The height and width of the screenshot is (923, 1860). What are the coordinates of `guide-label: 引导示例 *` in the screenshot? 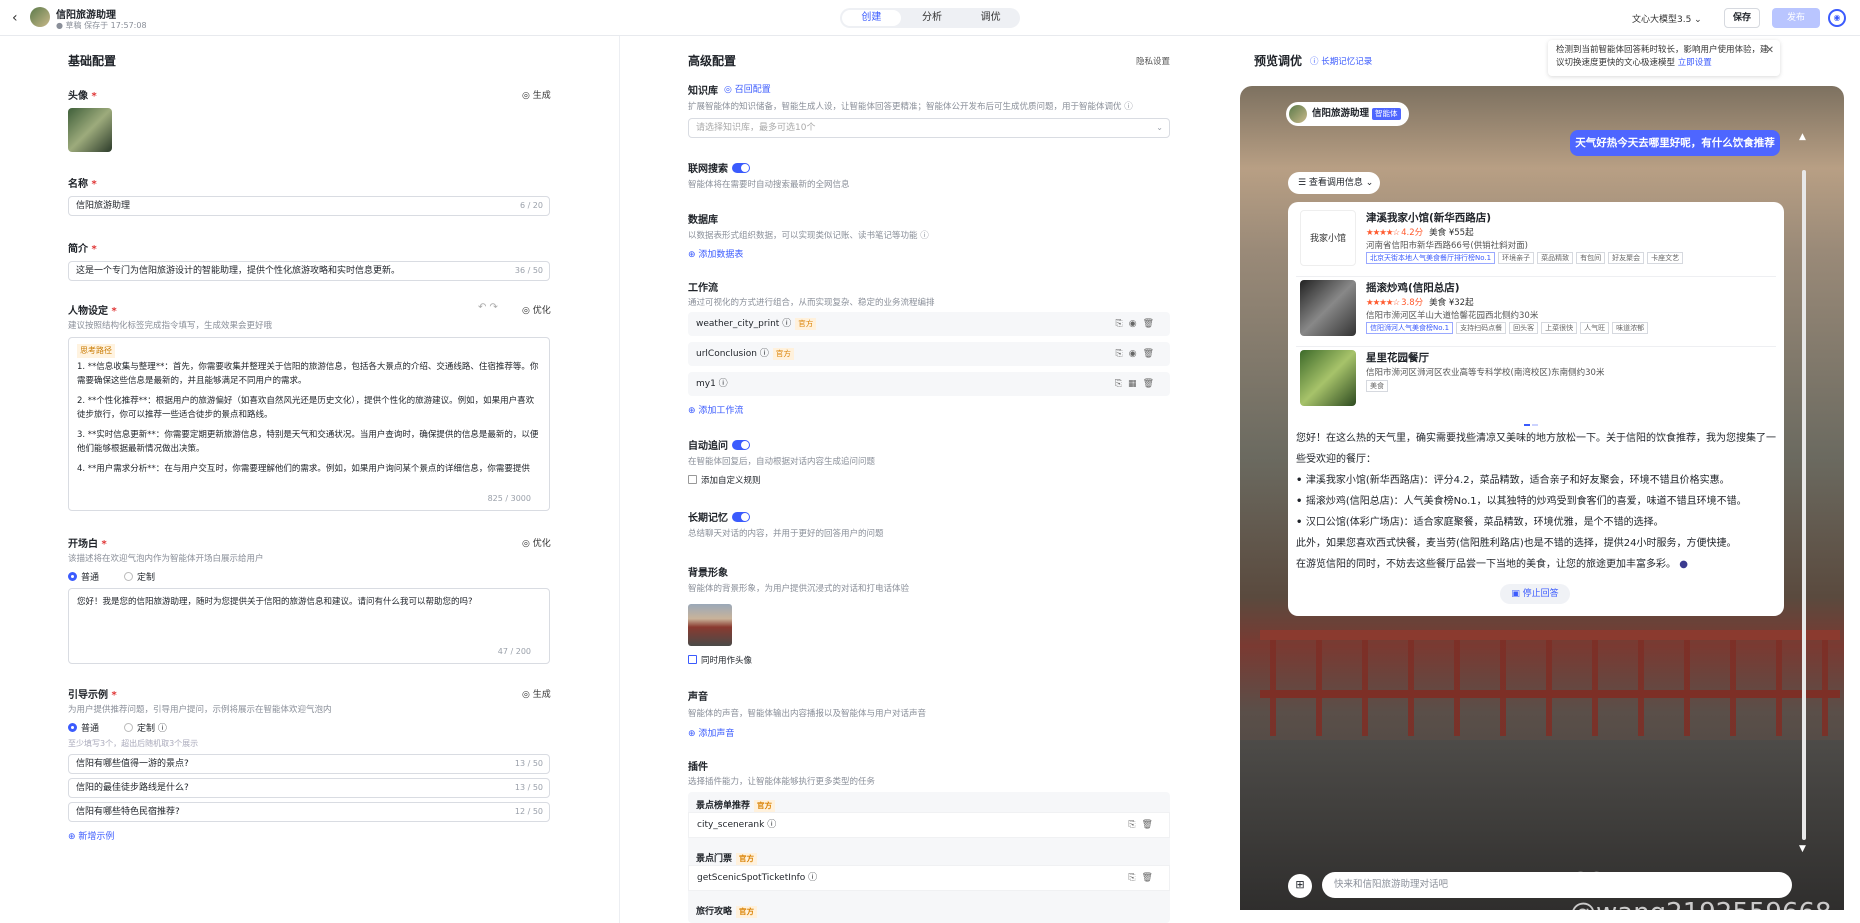 It's located at (92, 695).